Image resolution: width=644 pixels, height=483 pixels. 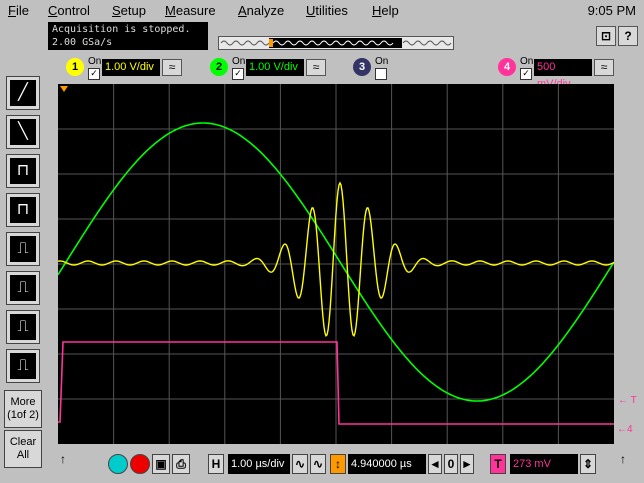 I want to click on overview-window, so click(x=335, y=43).